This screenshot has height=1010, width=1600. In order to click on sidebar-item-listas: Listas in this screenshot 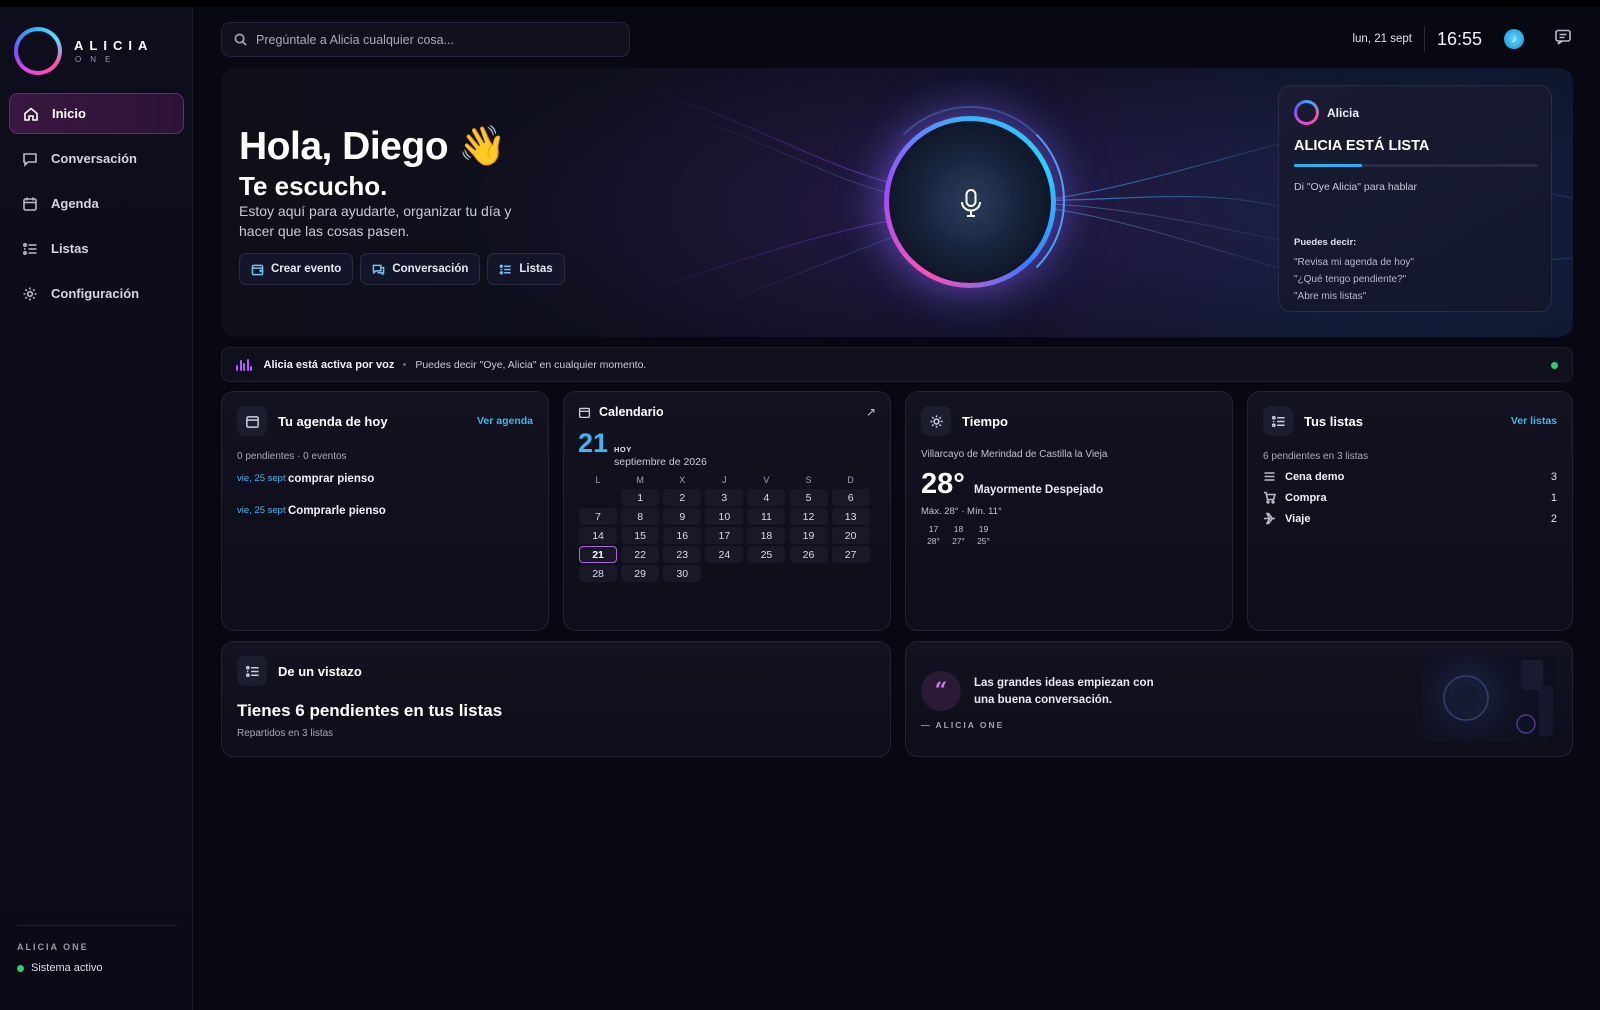, I will do `click(96, 248)`.